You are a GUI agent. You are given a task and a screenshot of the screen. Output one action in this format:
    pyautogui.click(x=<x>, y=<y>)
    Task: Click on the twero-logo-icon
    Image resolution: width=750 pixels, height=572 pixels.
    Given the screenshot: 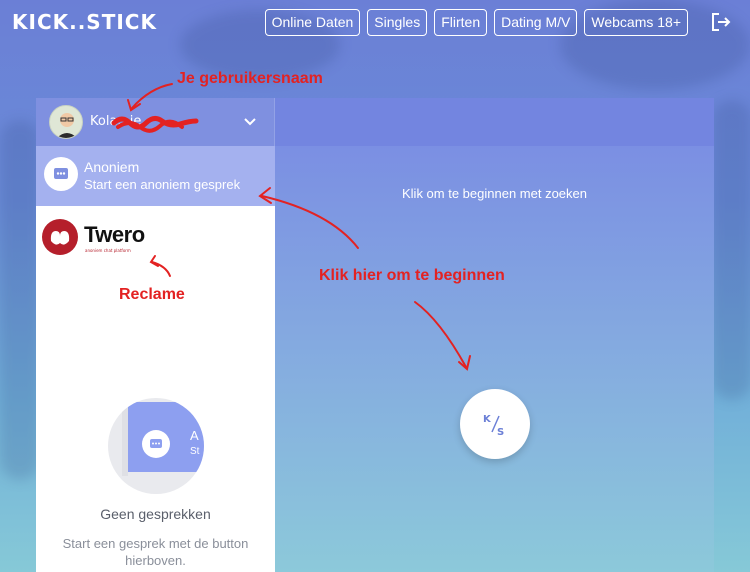 What is the action you would take?
    pyautogui.click(x=60, y=237)
    